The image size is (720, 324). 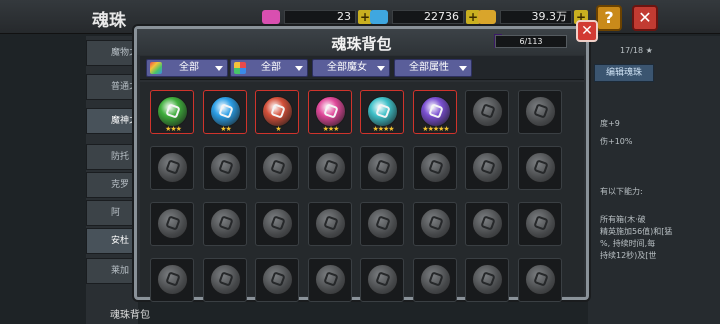 I want to click on purple-orb-icon, so click(x=435, y=111).